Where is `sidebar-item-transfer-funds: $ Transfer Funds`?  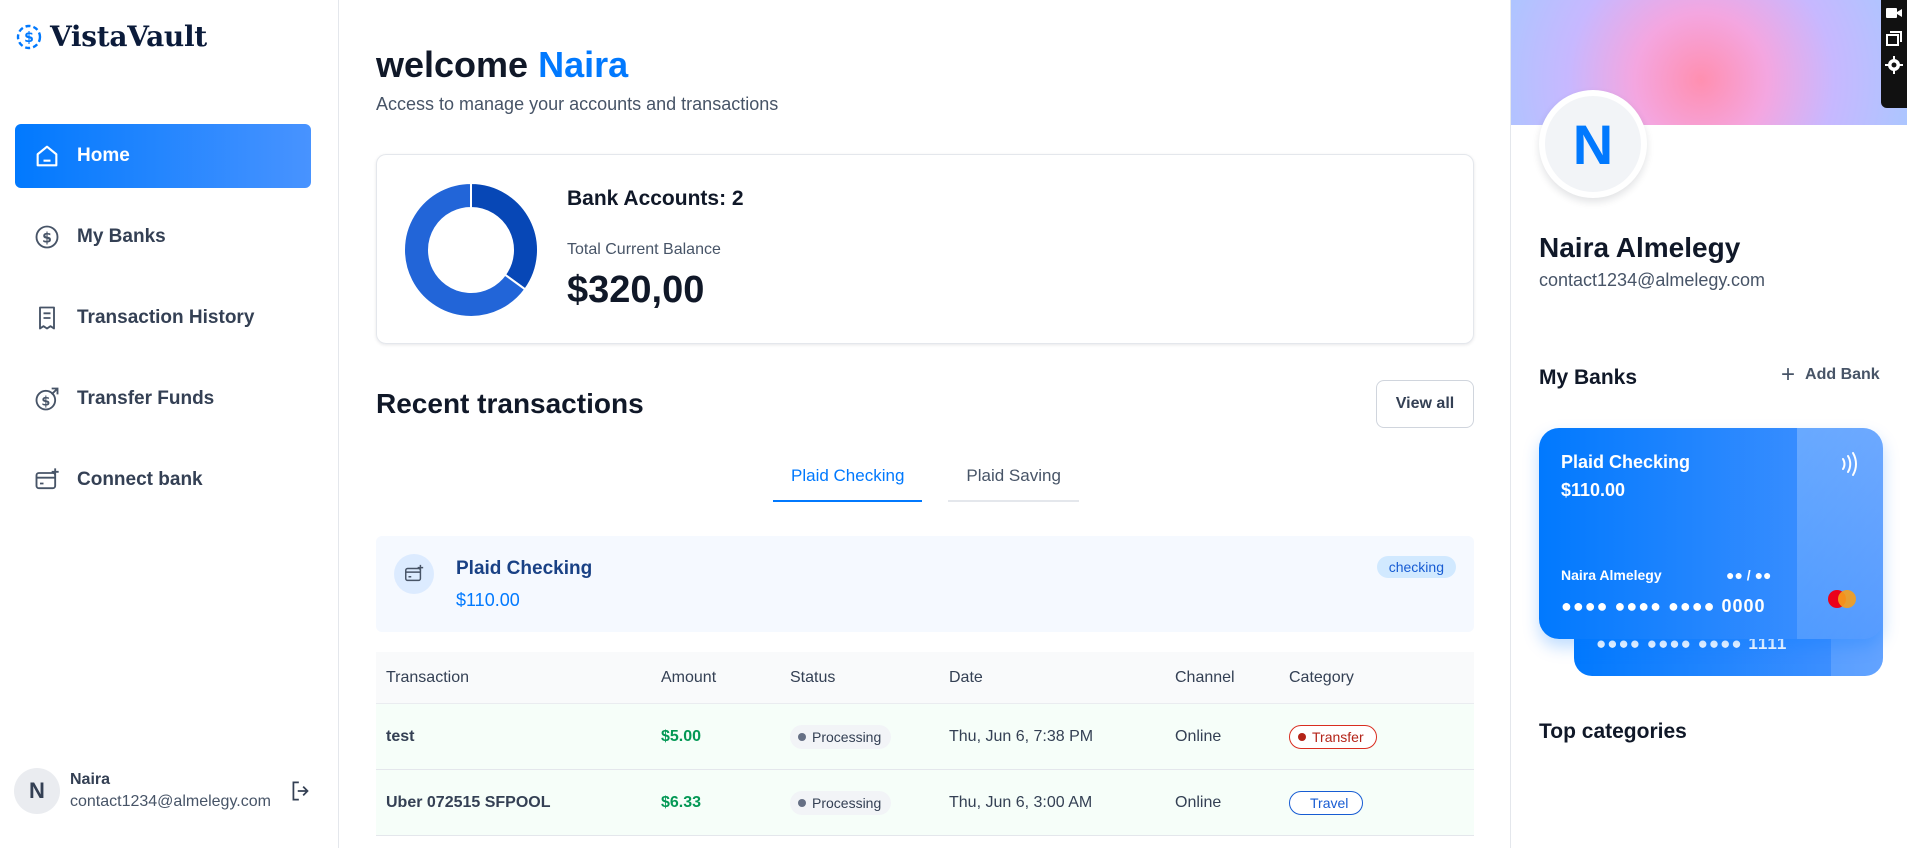 sidebar-item-transfer-funds: $ Transfer Funds is located at coordinates (163, 399).